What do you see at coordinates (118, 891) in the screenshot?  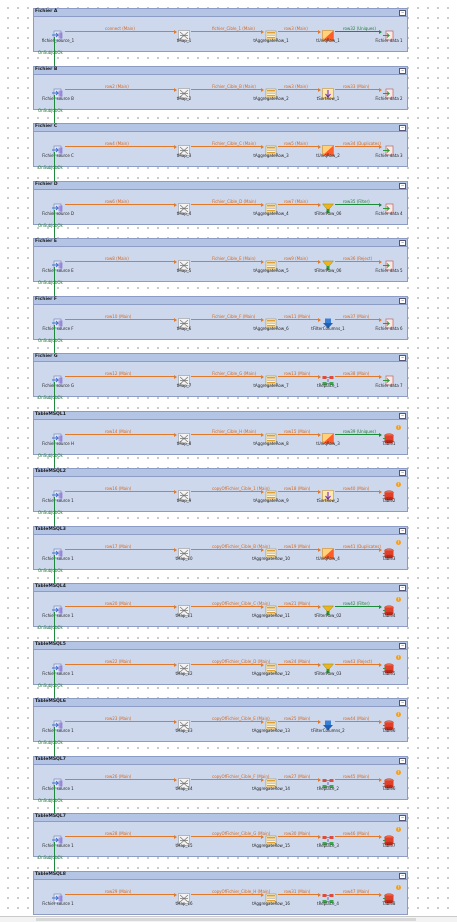 I see `flow-label: row29 (Main)` at bounding box center [118, 891].